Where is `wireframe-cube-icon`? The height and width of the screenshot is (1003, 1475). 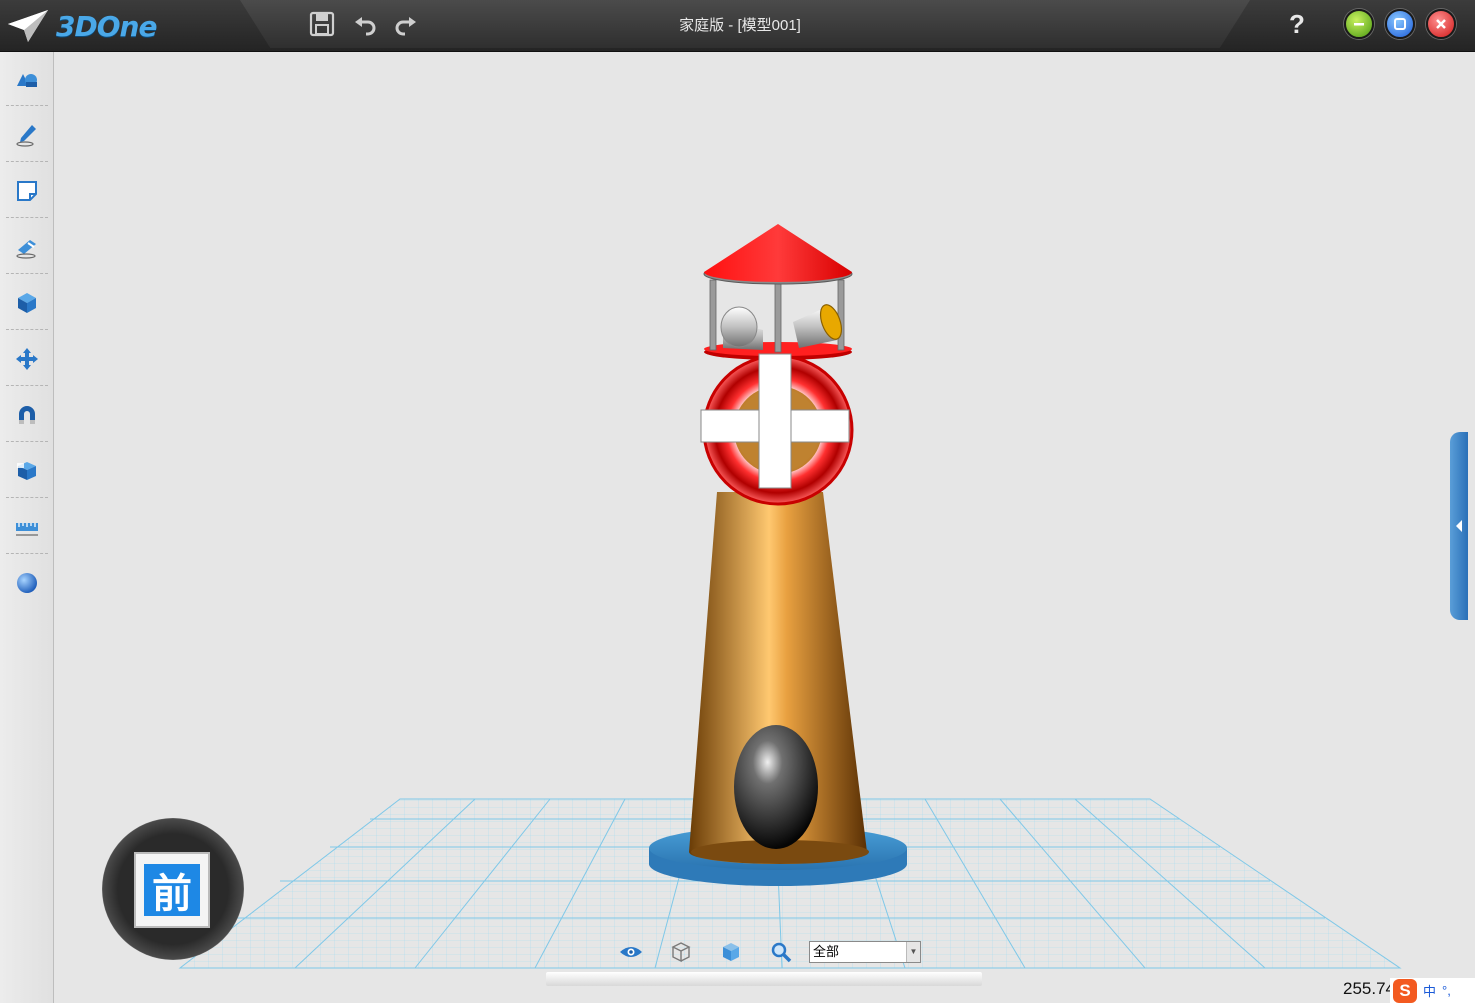 wireframe-cube-icon is located at coordinates (681, 952).